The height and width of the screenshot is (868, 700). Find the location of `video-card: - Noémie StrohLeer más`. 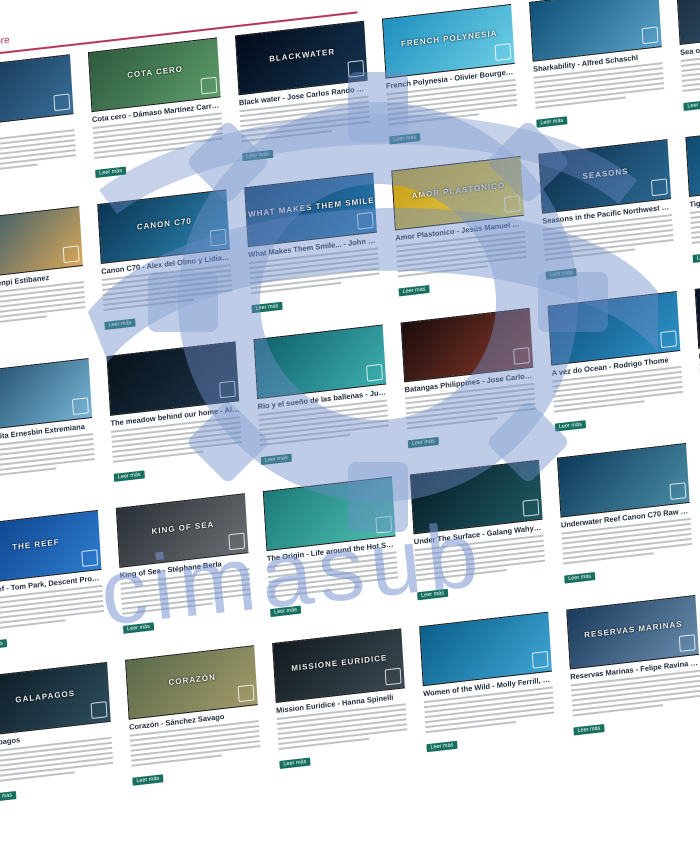

video-card: - Noémie StrohLeer más is located at coordinates (39, 130).